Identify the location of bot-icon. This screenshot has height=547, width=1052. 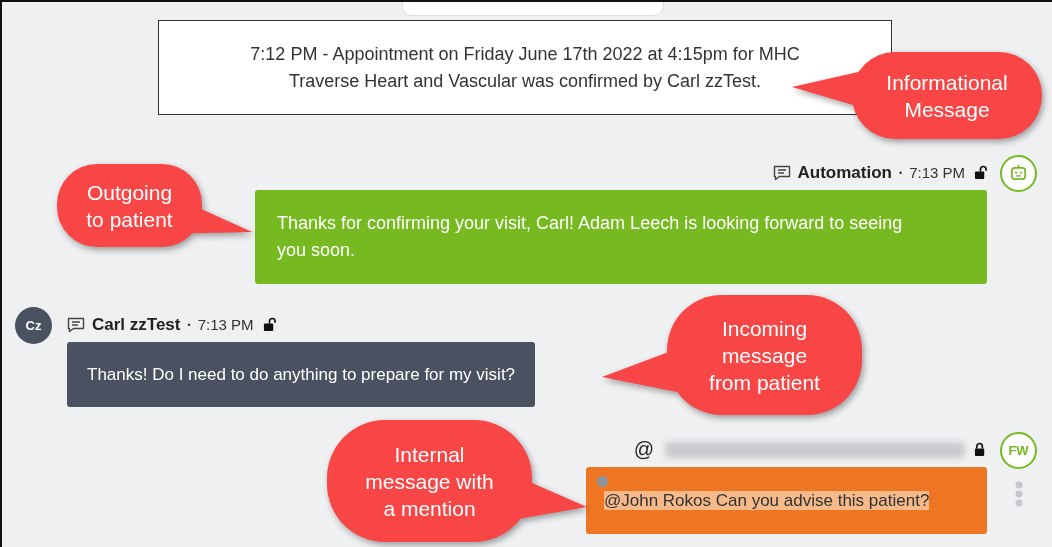
(1018, 173).